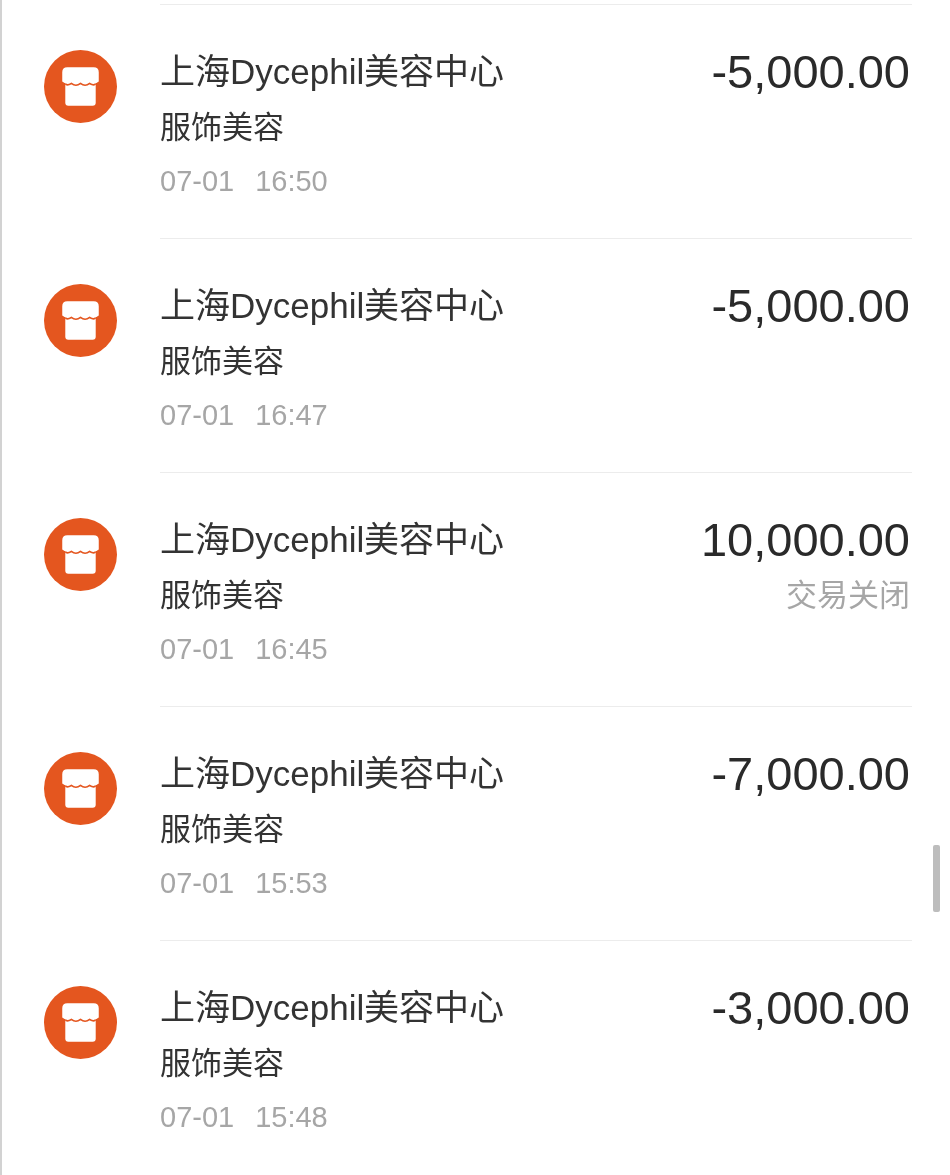 This screenshot has height=1175, width=950. I want to click on transaction-time: 16:50, so click(291, 181).